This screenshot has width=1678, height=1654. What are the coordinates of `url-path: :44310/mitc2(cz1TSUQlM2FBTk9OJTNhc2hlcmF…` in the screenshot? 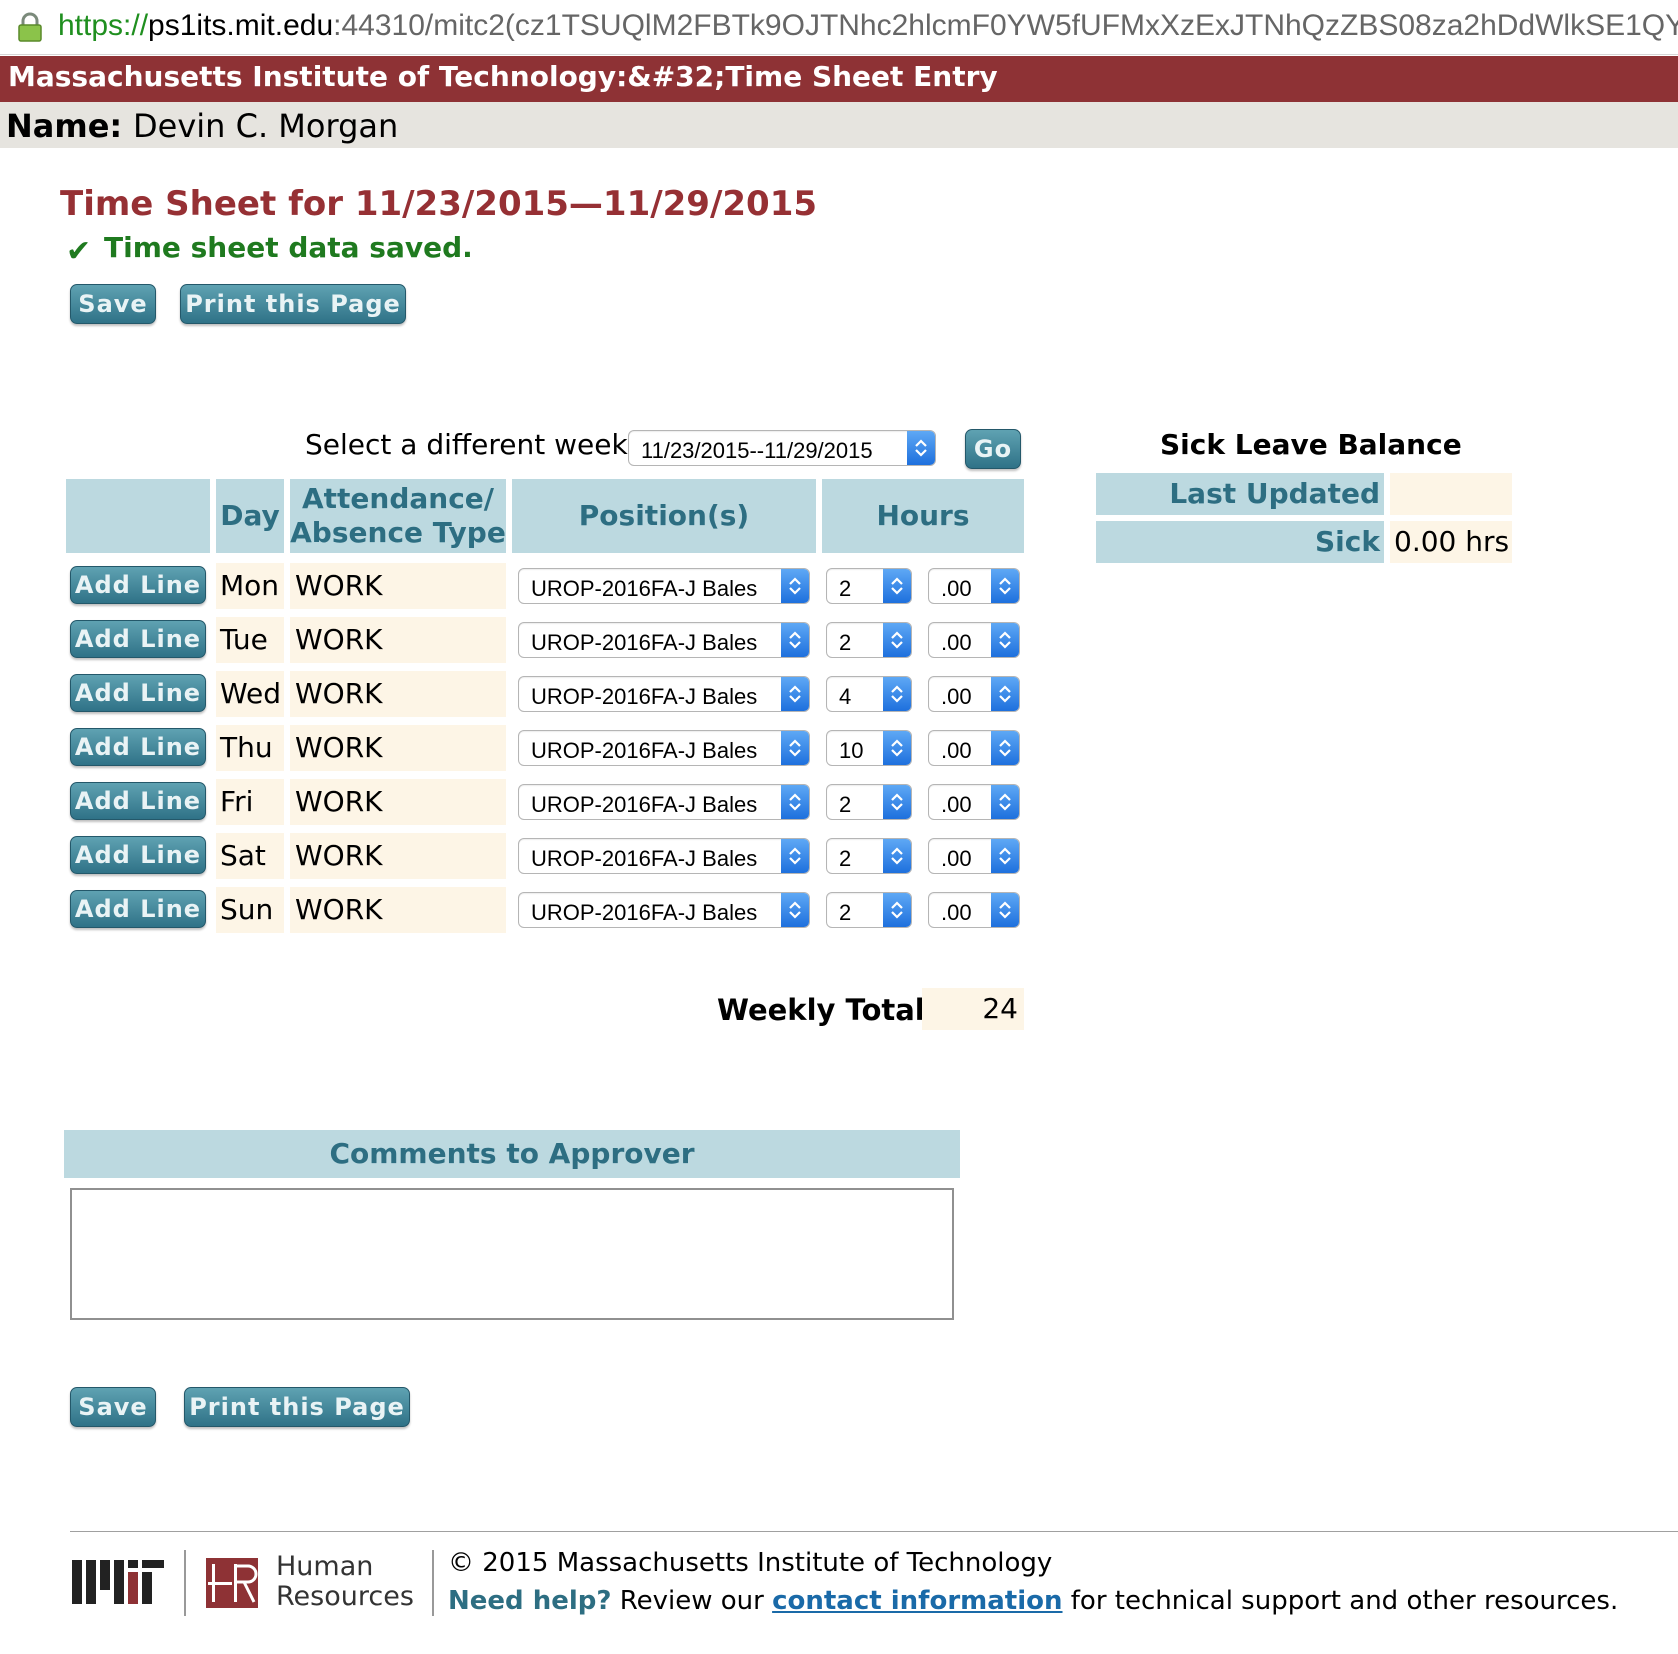 It's located at (1005, 25).